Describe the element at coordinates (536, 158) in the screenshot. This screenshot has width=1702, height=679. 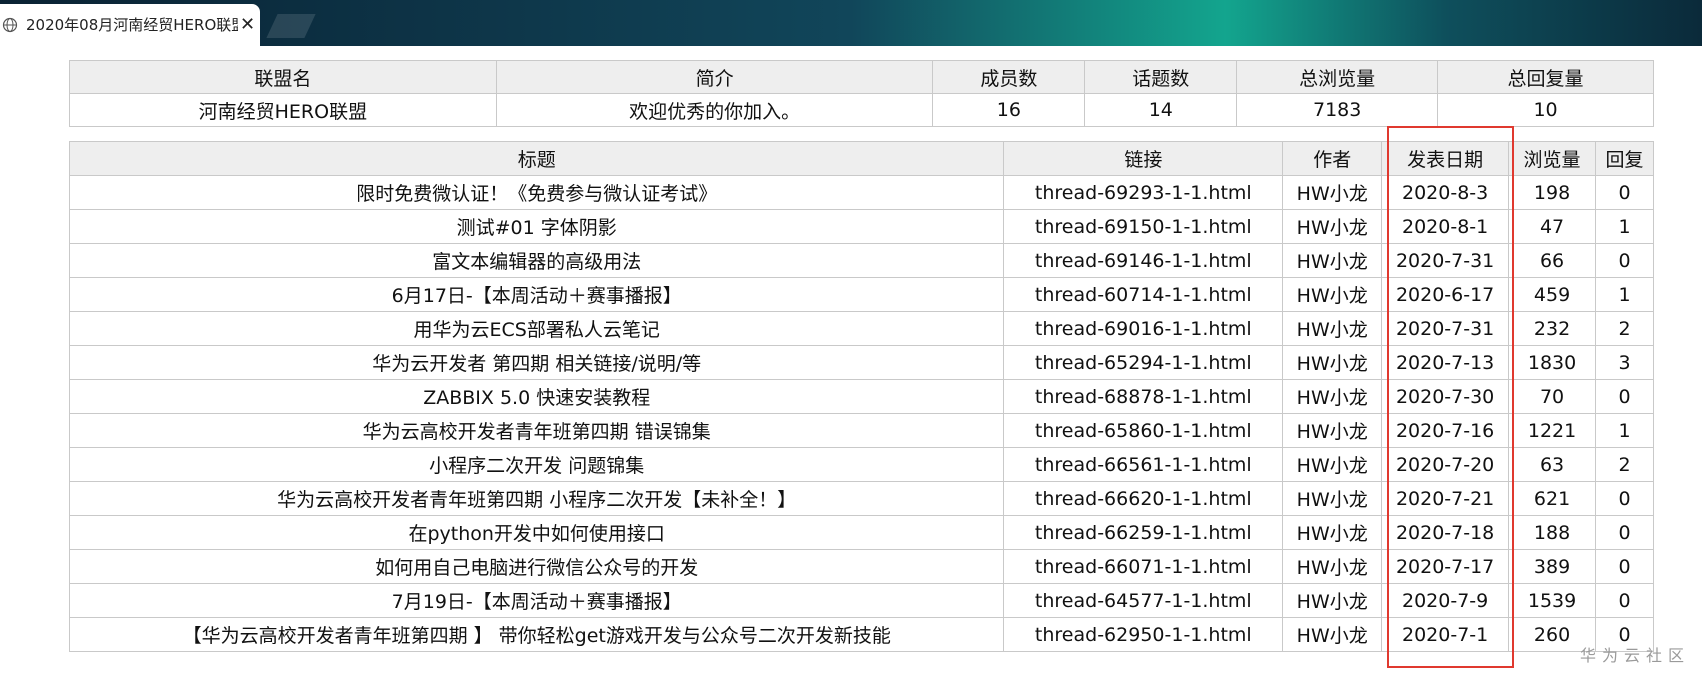
I see `header-title: 标题` at that location.